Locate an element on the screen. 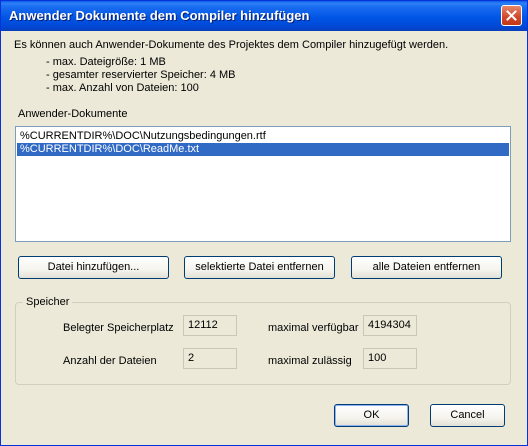 The width and height of the screenshot is (528, 446). memory-legend: Speicher is located at coordinates (48, 302).